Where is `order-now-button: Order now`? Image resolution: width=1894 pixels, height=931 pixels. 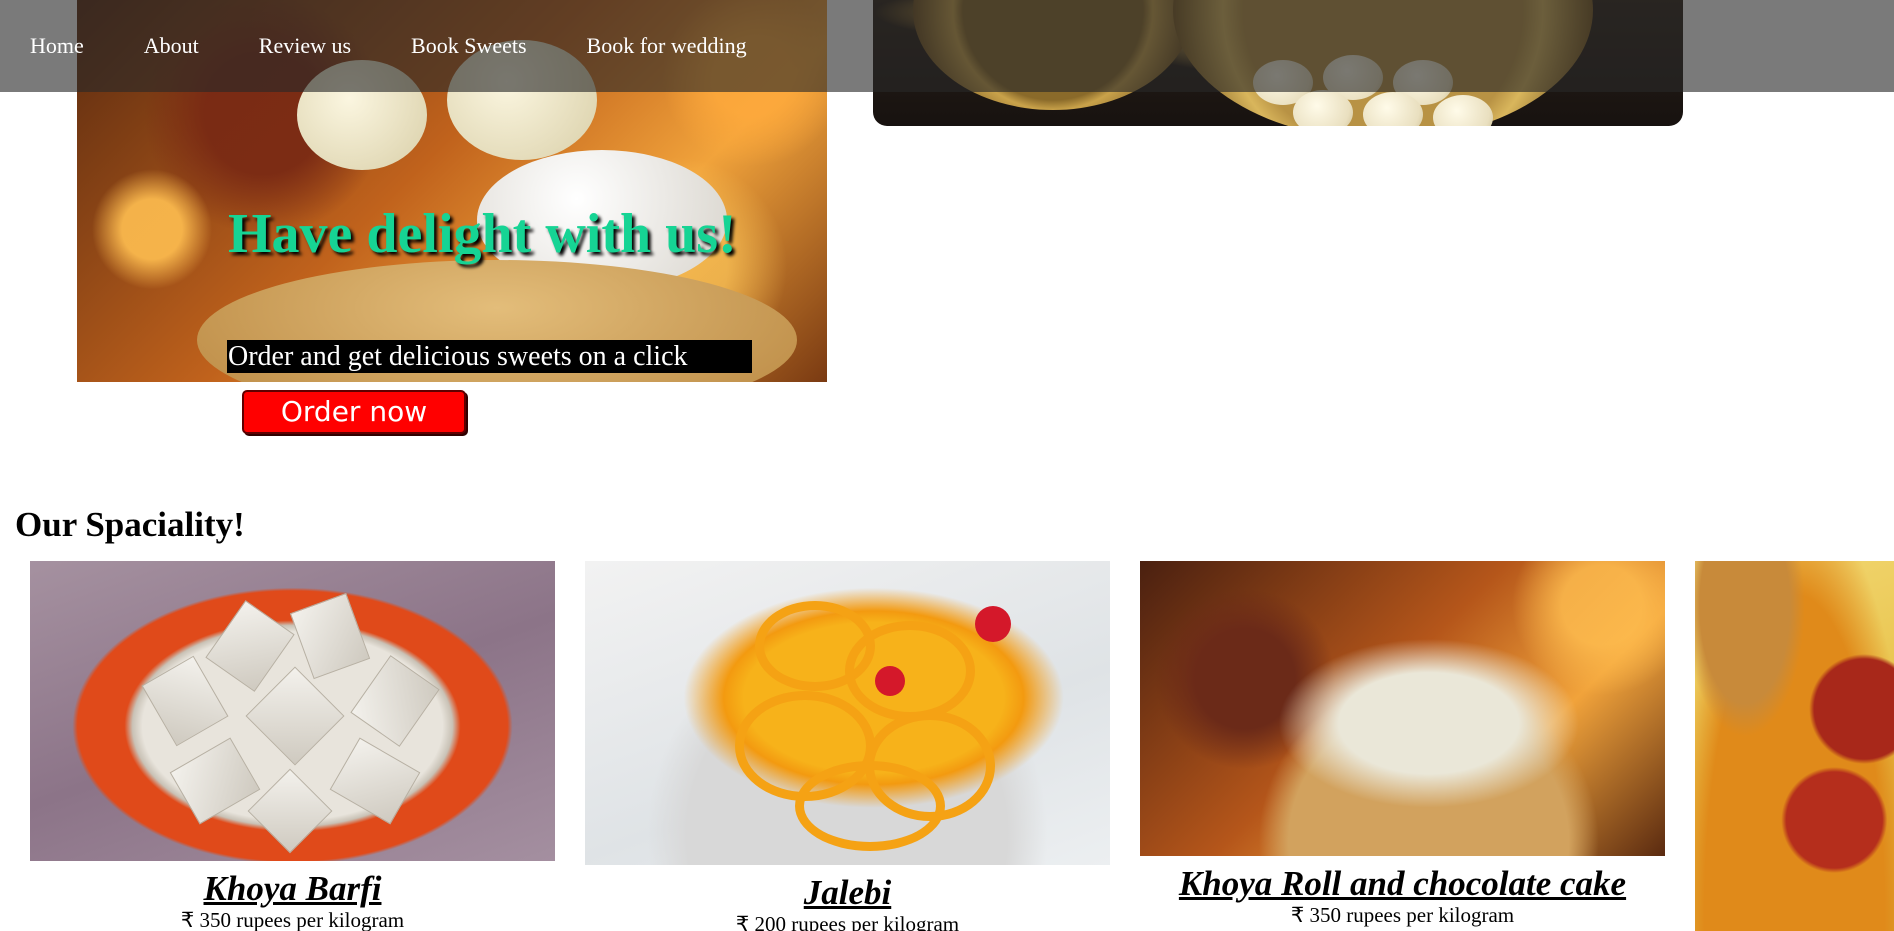
order-now-button: Order now is located at coordinates (354, 412).